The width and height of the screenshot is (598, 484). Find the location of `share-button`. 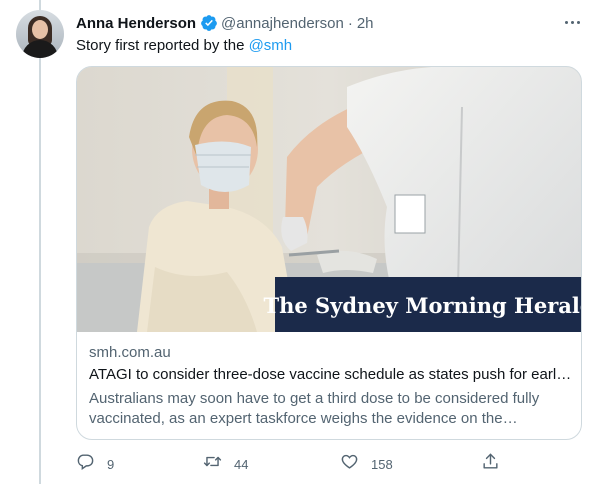

share-button is located at coordinates (490, 464).